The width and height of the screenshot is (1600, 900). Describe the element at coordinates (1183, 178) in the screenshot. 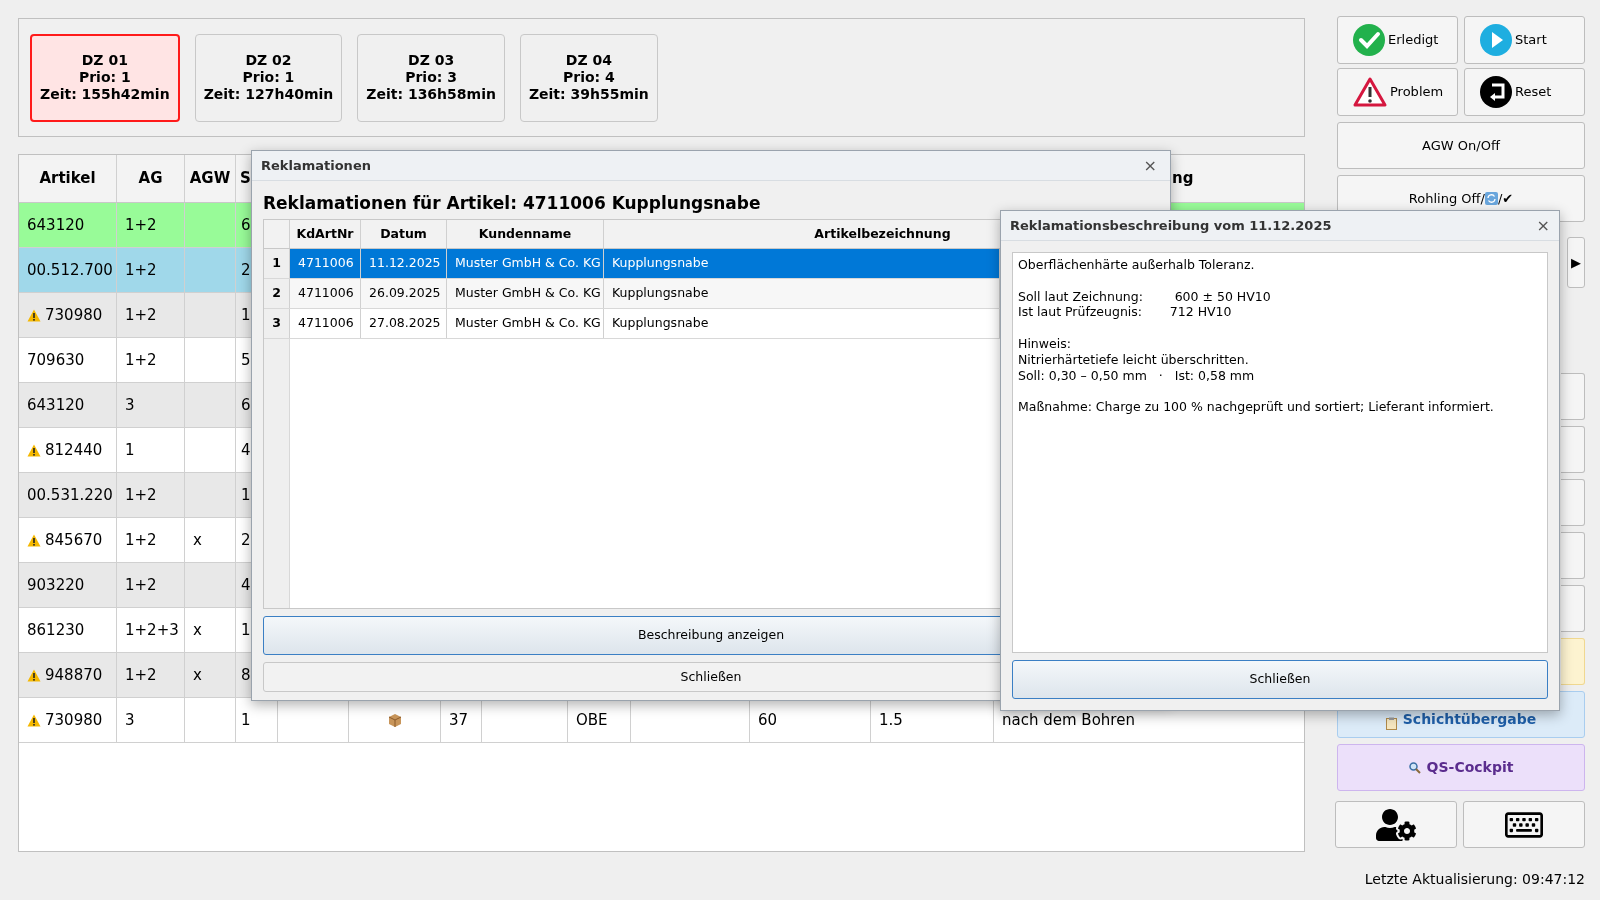

I see `column-header: ng` at that location.